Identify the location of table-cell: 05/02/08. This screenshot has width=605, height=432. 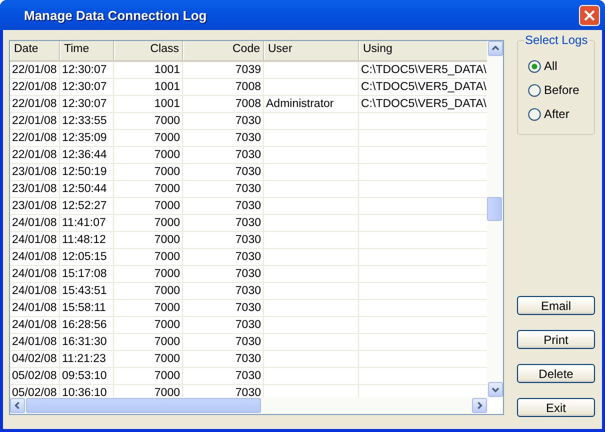
(35, 376).